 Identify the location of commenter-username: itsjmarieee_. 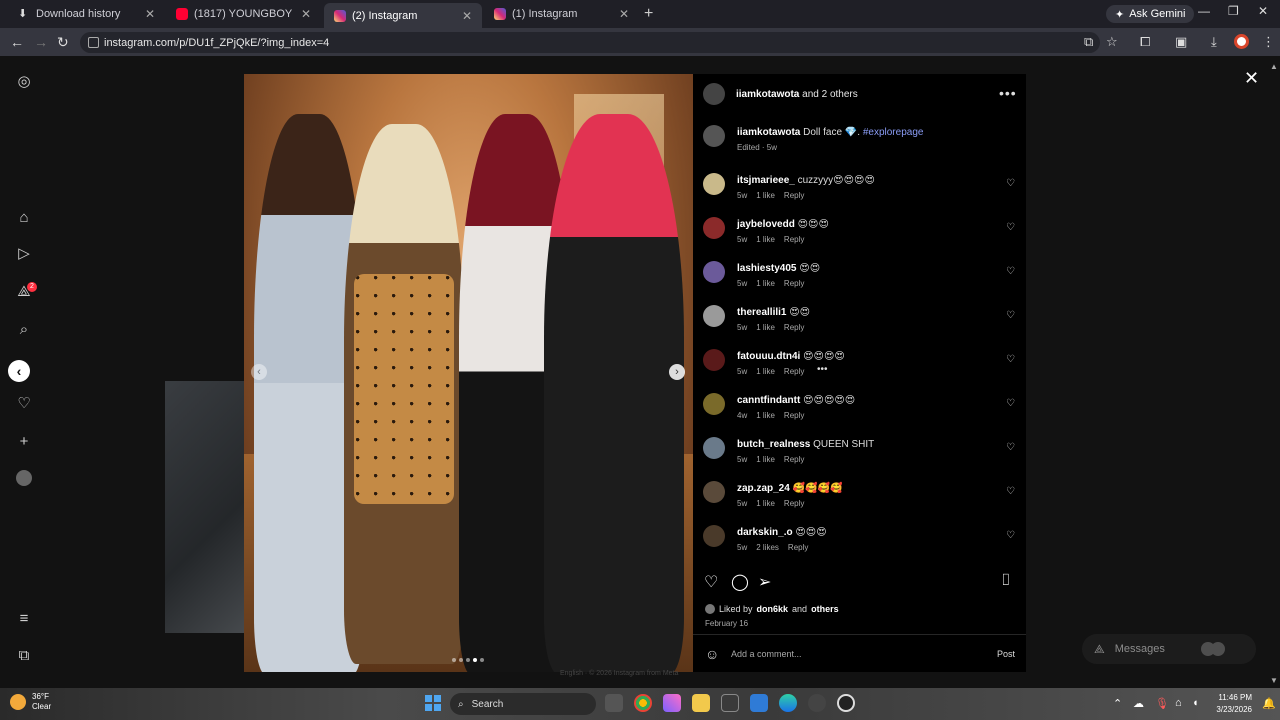
(766, 180).